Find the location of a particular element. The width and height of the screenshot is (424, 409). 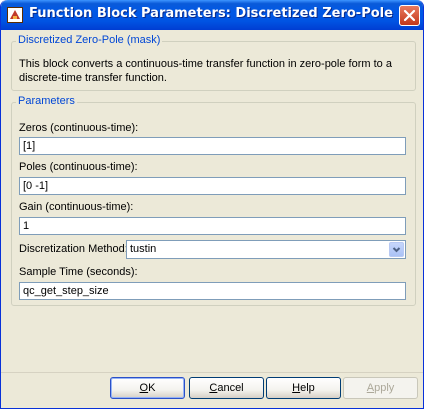

sample-time-field: qc_get_step_size is located at coordinates (212, 291).